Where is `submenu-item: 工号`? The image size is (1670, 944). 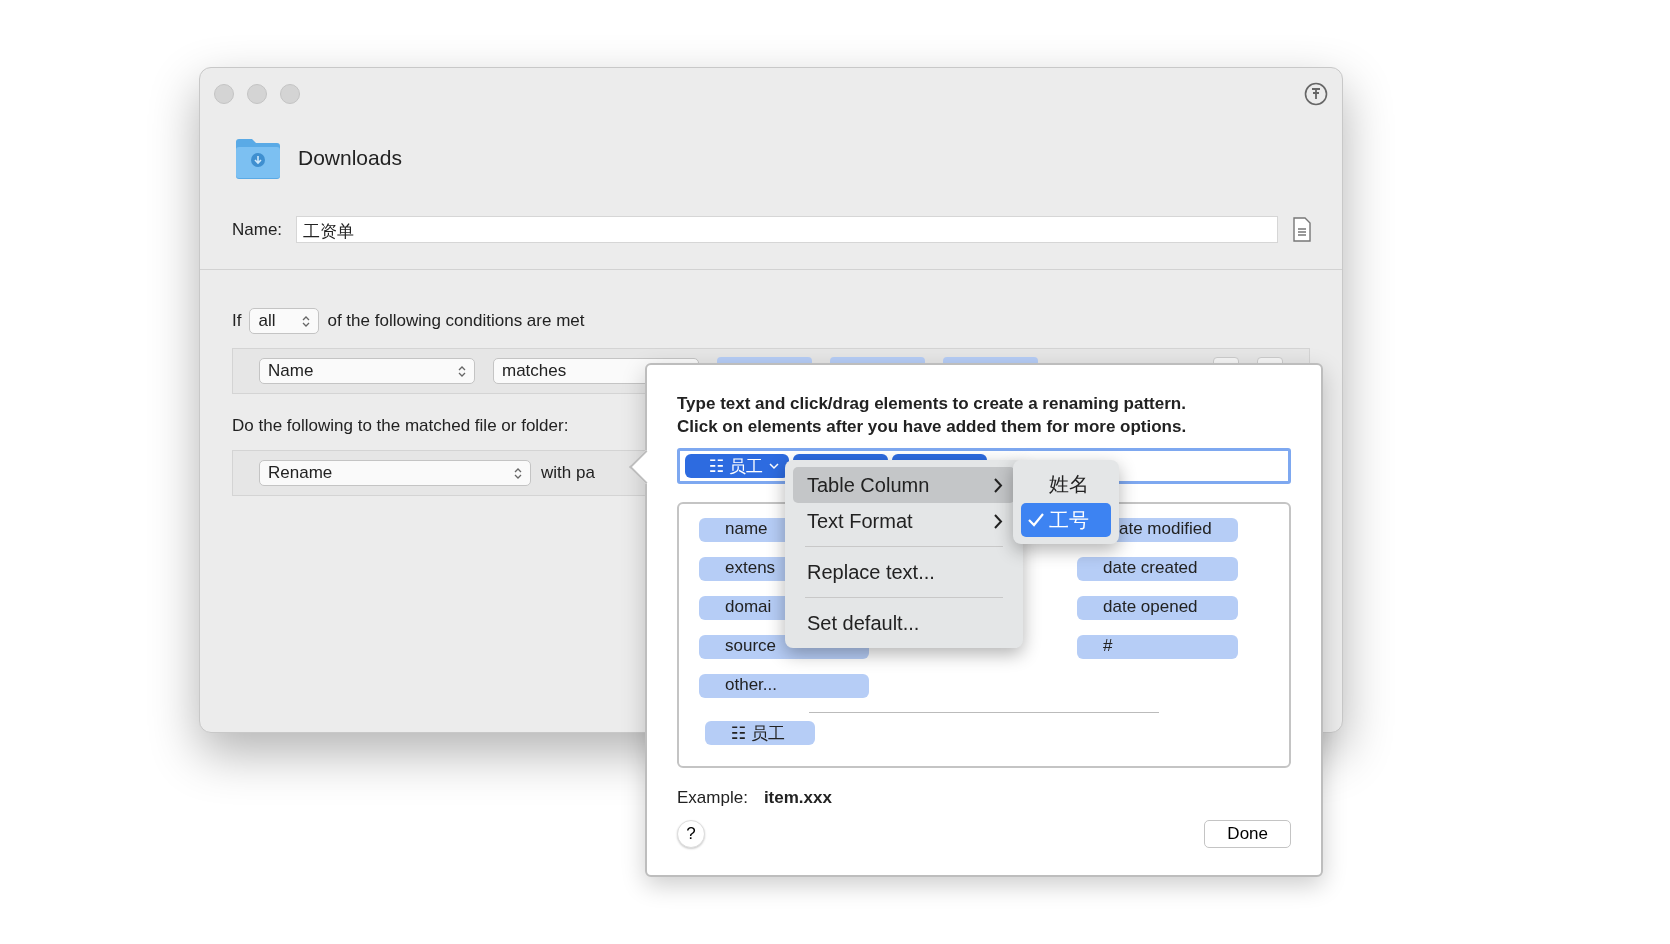 submenu-item: 工号 is located at coordinates (1066, 520).